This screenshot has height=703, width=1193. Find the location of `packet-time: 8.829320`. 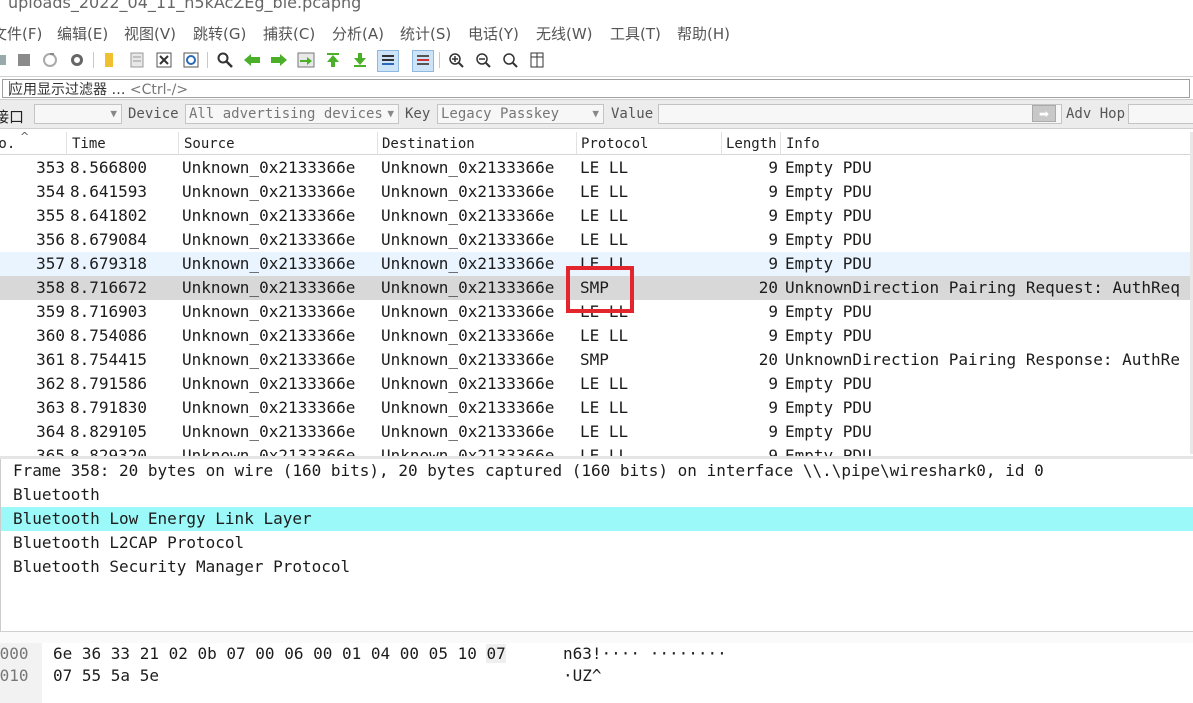

packet-time: 8.829320 is located at coordinates (109, 451).